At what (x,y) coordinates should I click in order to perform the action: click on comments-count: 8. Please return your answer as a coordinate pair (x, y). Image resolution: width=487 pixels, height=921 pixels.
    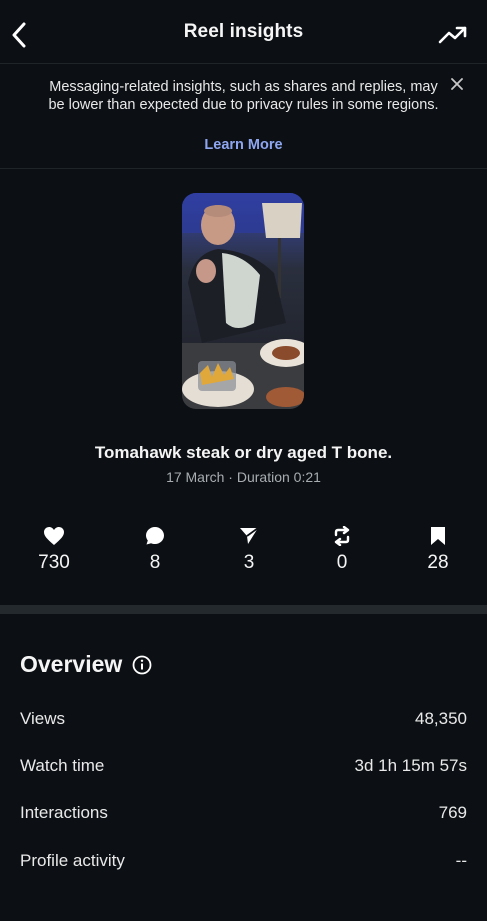
    Looking at the image, I should click on (155, 562).